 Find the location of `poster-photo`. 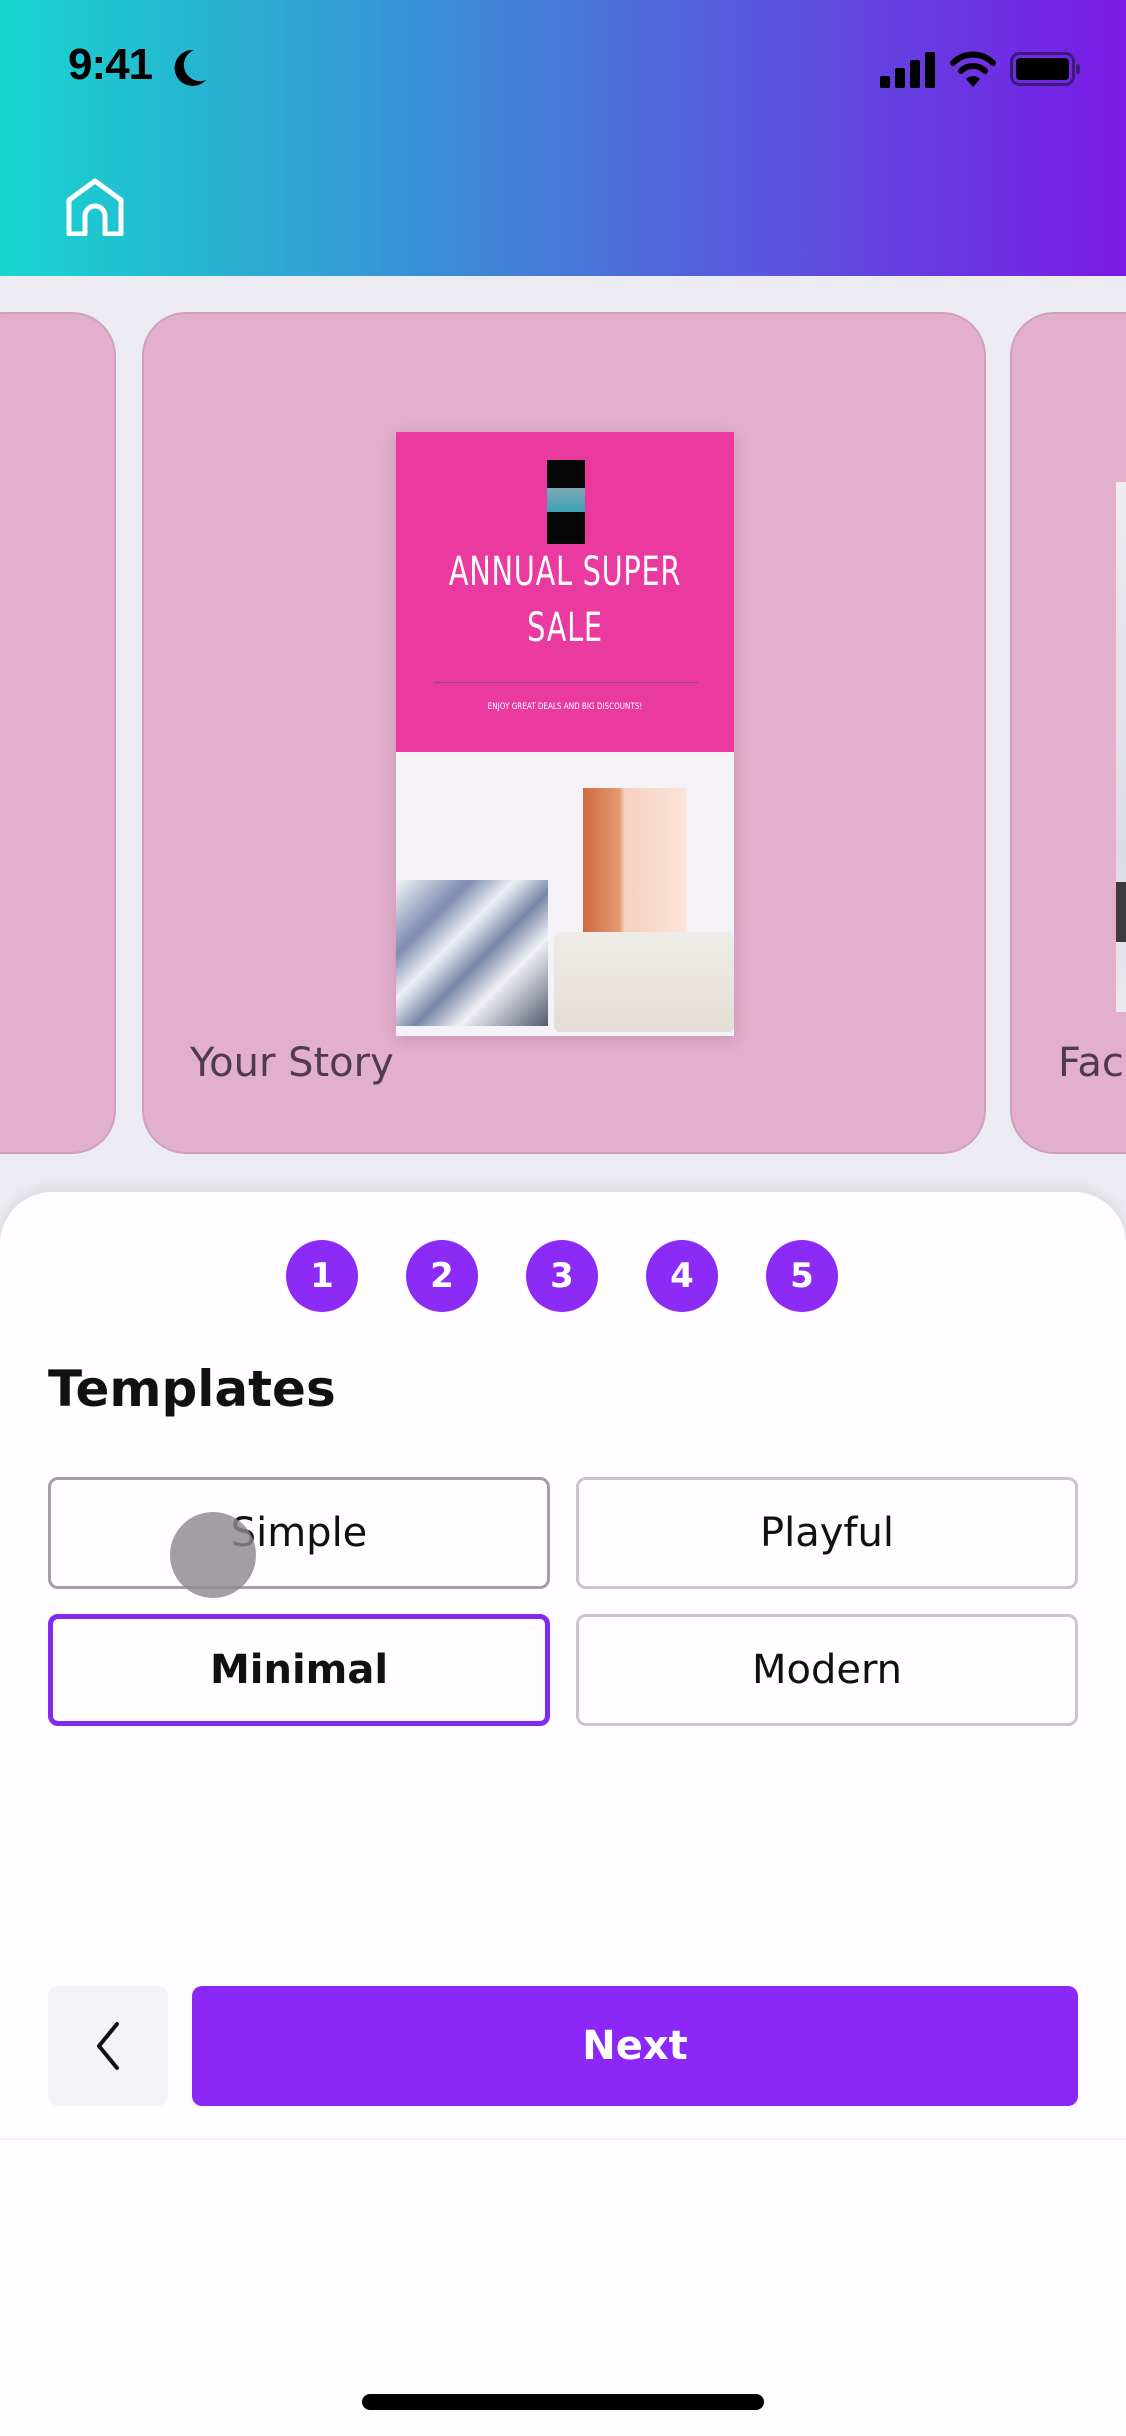

poster-photo is located at coordinates (566, 502).